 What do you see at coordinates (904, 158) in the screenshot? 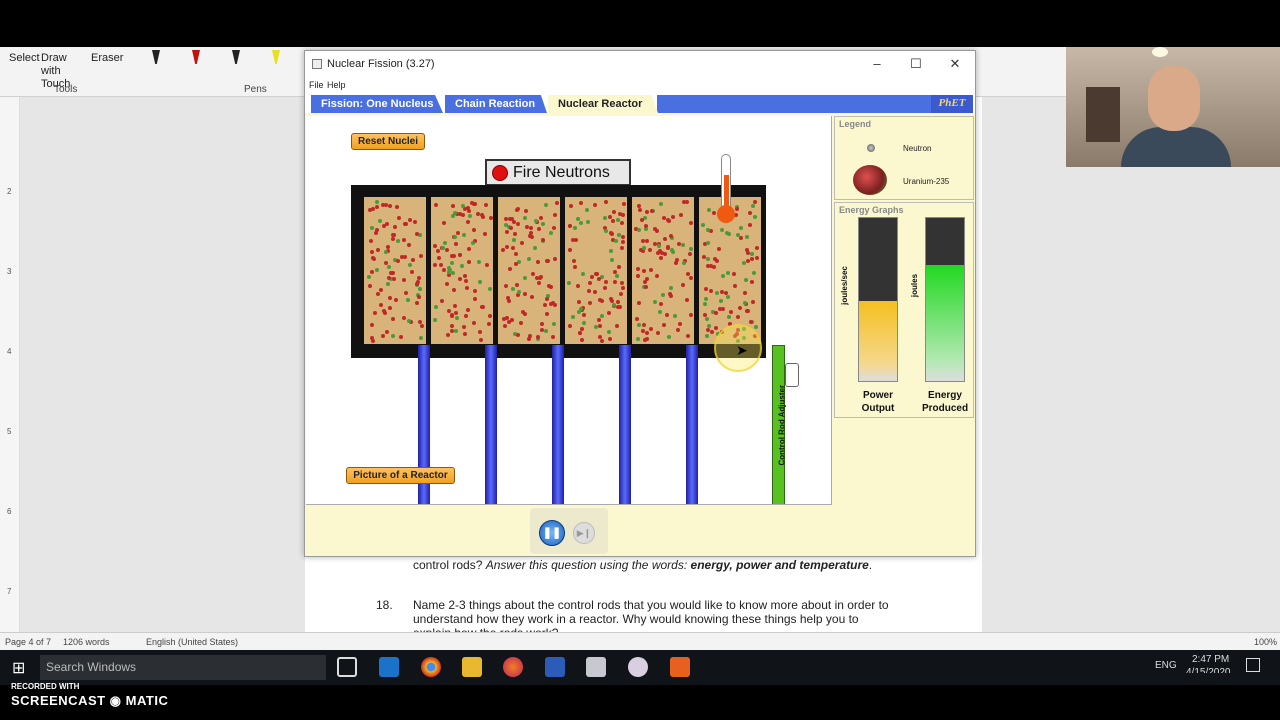
I see `legend-panel: Legend Neutron Uranium-235` at bounding box center [904, 158].